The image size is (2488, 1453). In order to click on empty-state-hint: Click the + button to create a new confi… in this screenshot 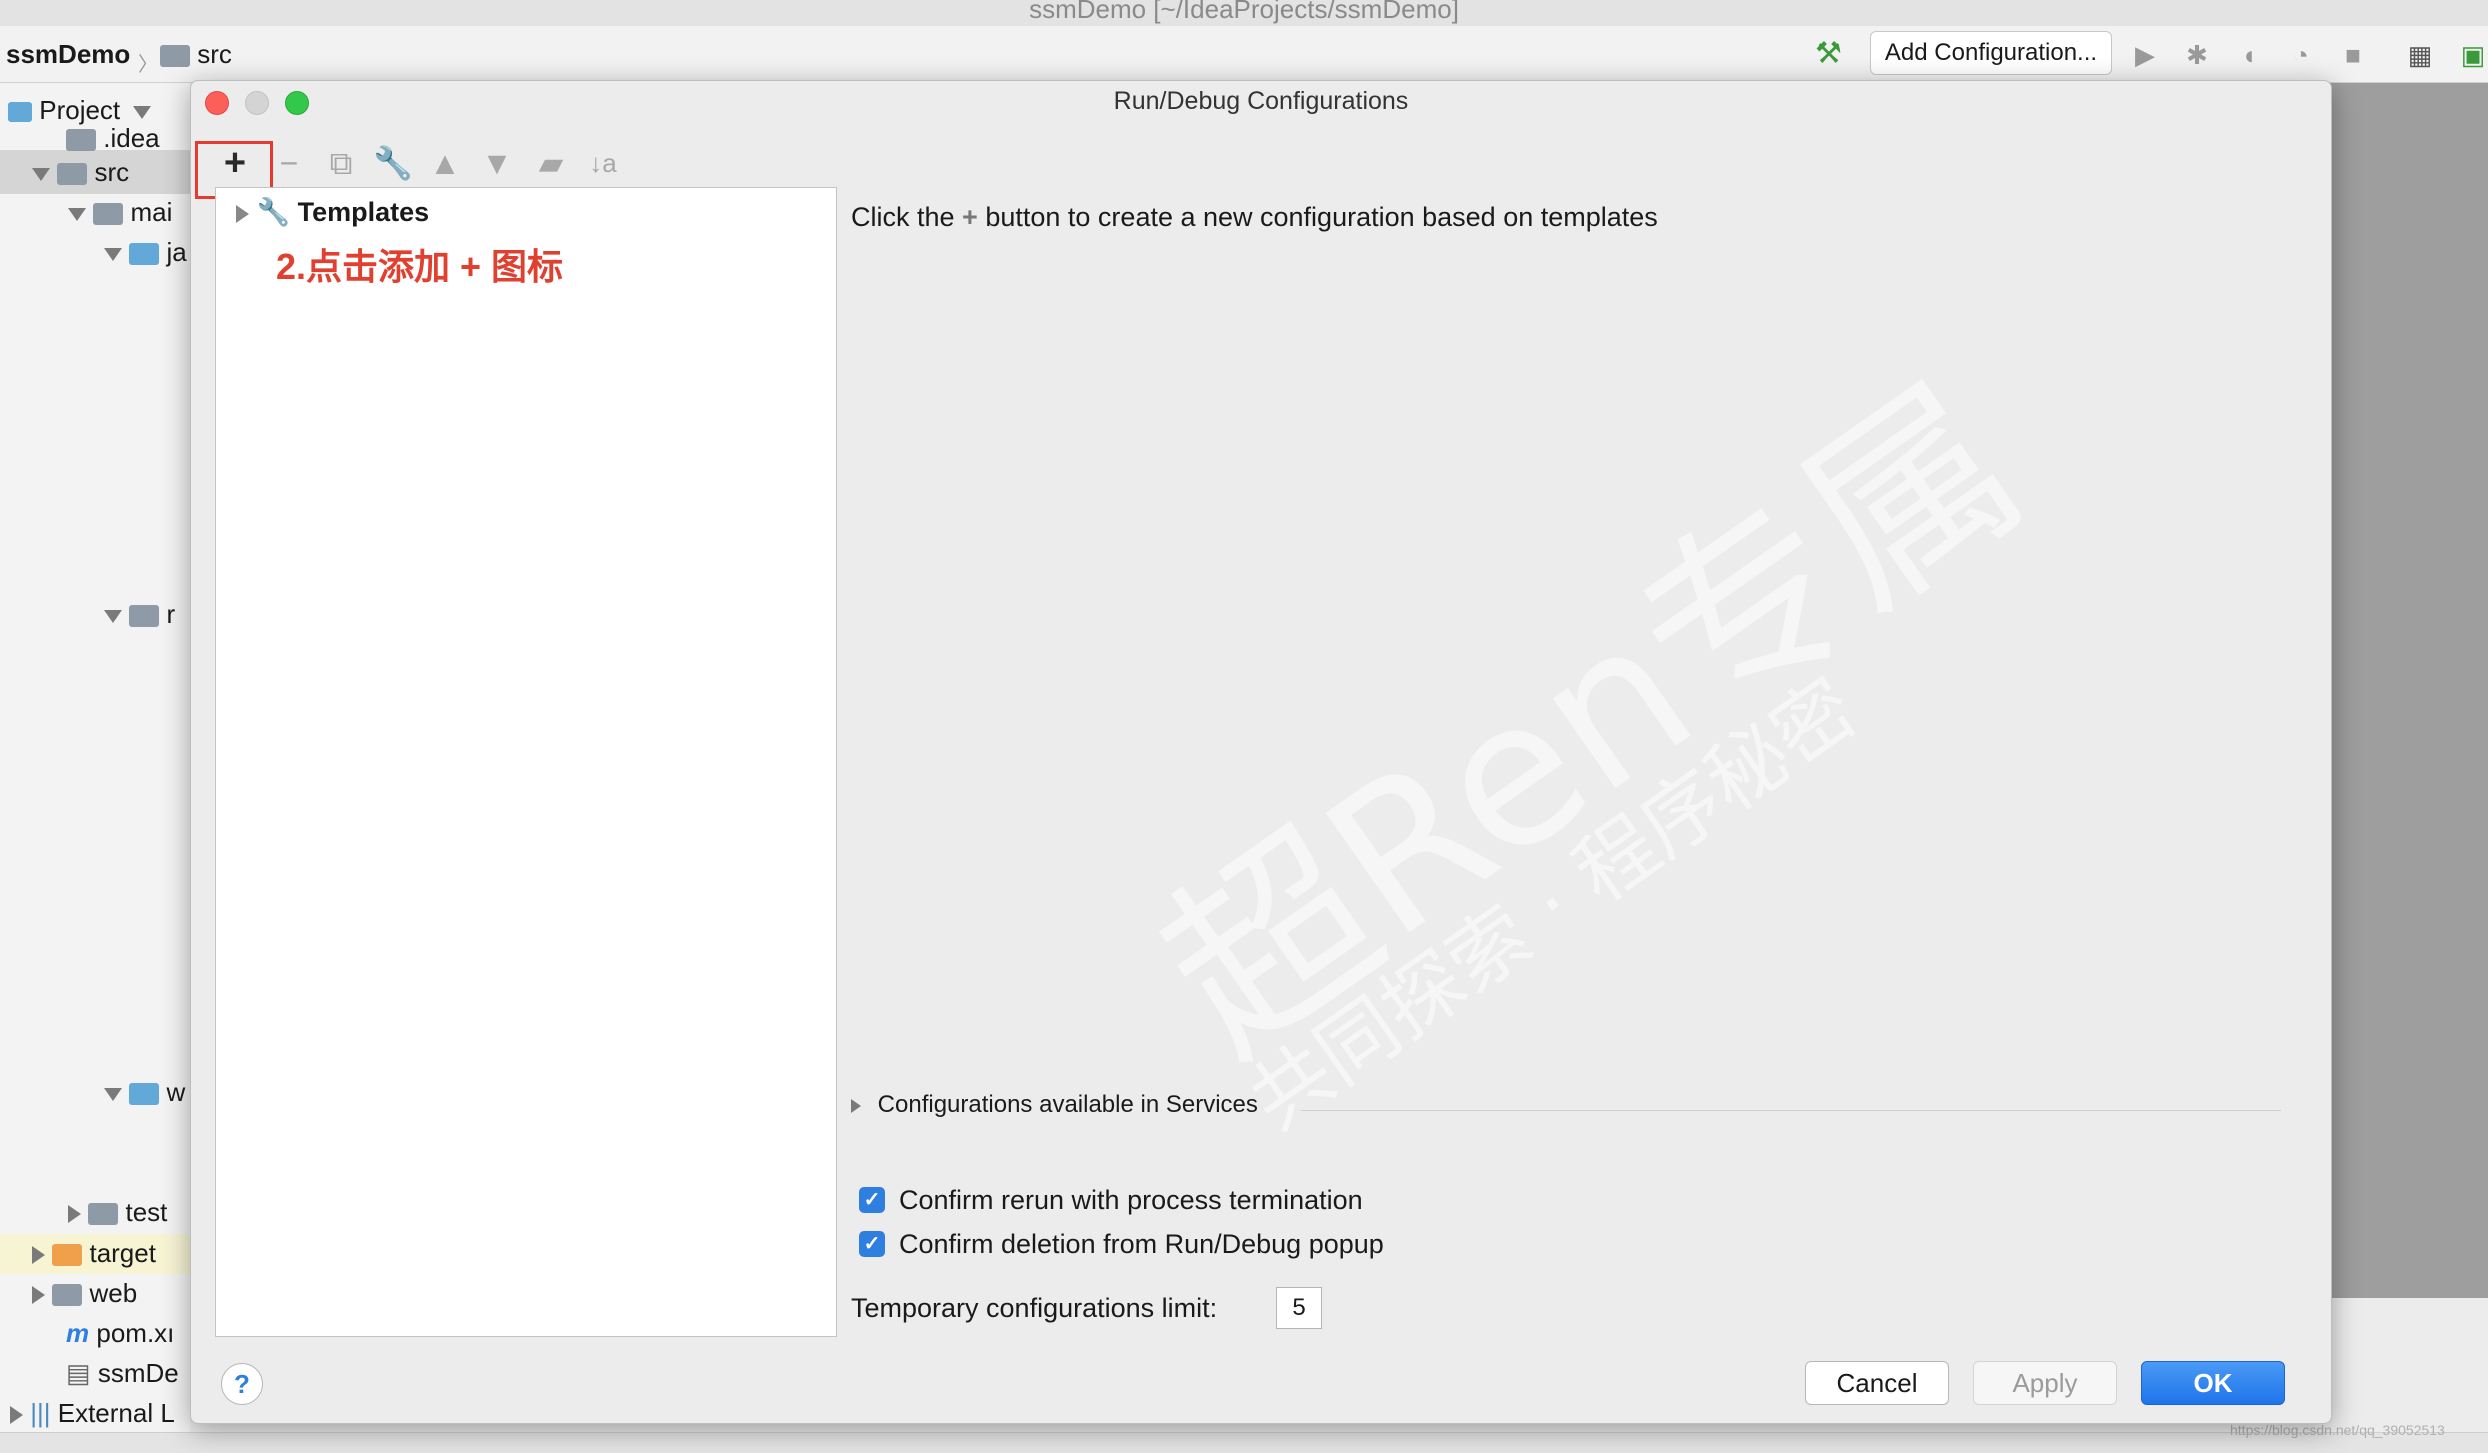, I will do `click(1254, 217)`.